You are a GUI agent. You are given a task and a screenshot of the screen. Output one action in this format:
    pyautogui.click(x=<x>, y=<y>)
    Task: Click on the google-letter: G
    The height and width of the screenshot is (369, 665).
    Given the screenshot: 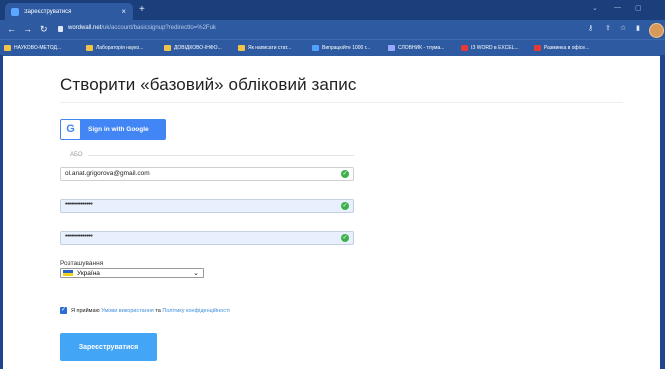 What is the action you would take?
    pyautogui.click(x=70, y=129)
    